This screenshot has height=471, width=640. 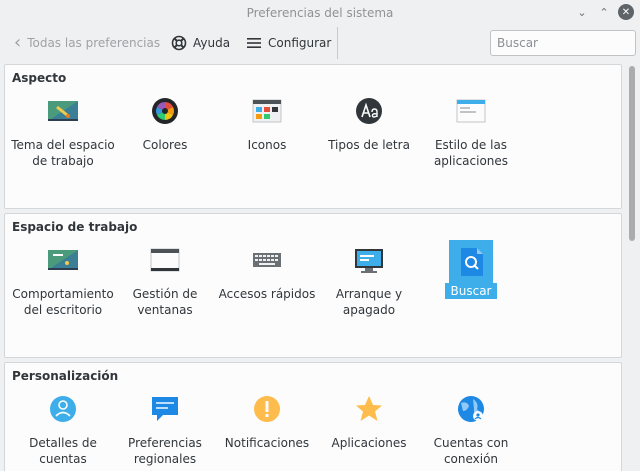 I want to click on module-app-style: Estilo de las aplicaciones, so click(x=471, y=139).